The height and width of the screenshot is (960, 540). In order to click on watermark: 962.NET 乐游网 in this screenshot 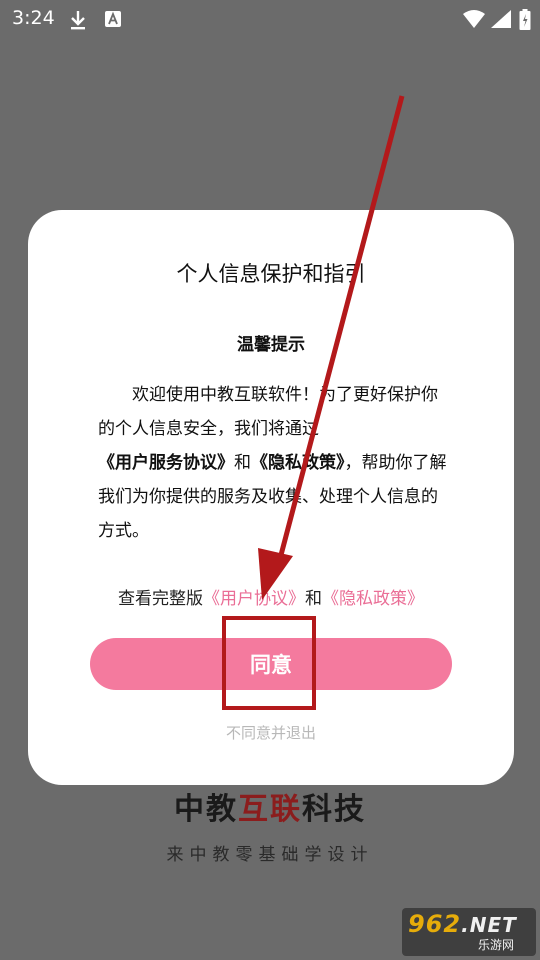, I will do `click(469, 932)`.